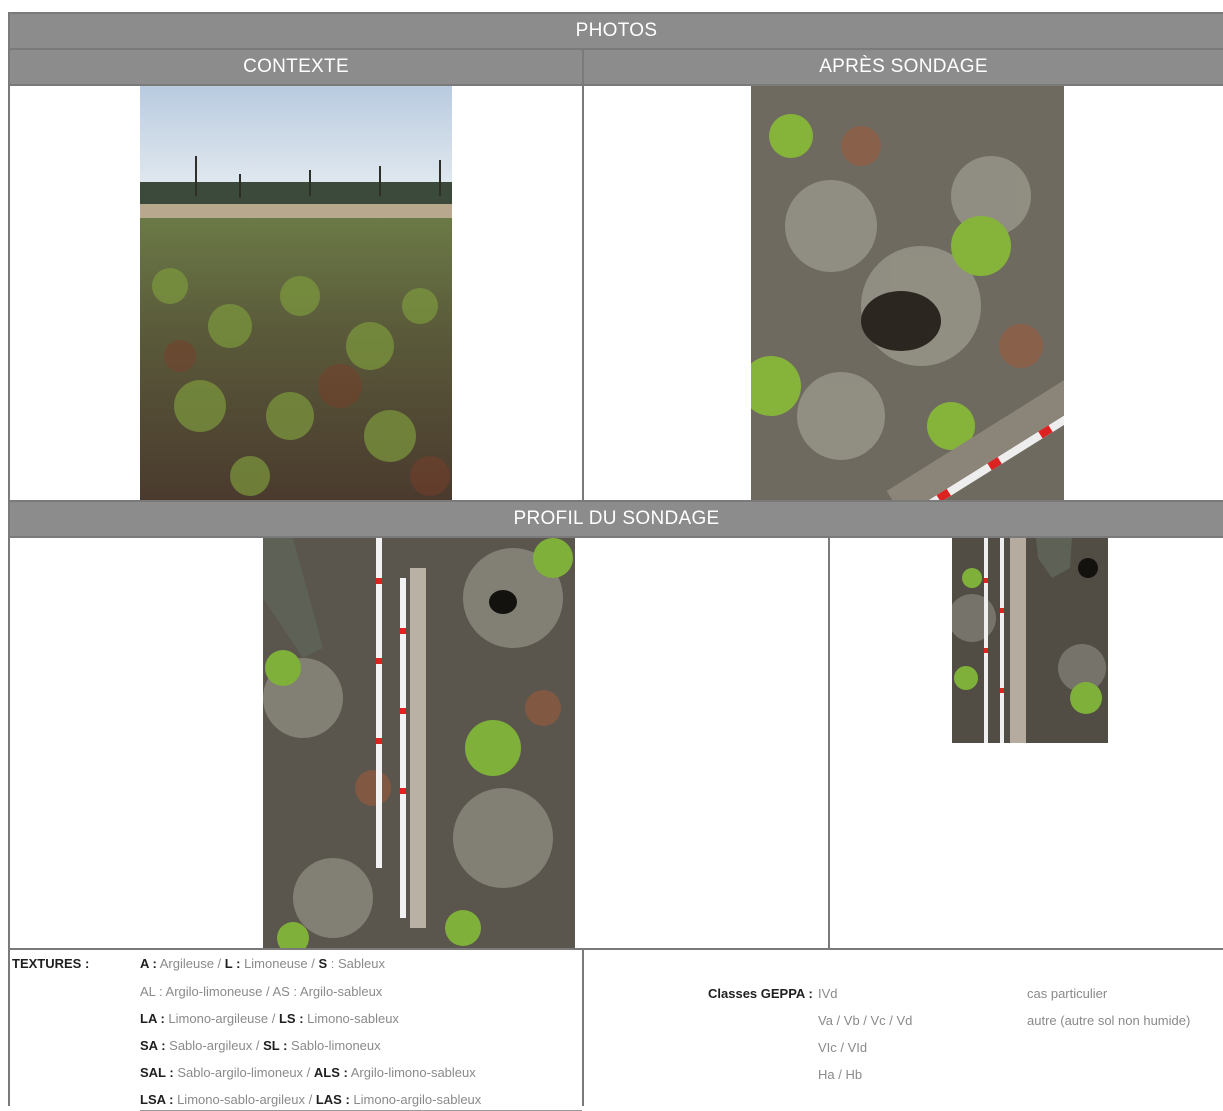 This screenshot has width=1223, height=1111. I want to click on contexte-photo, so click(296, 293).